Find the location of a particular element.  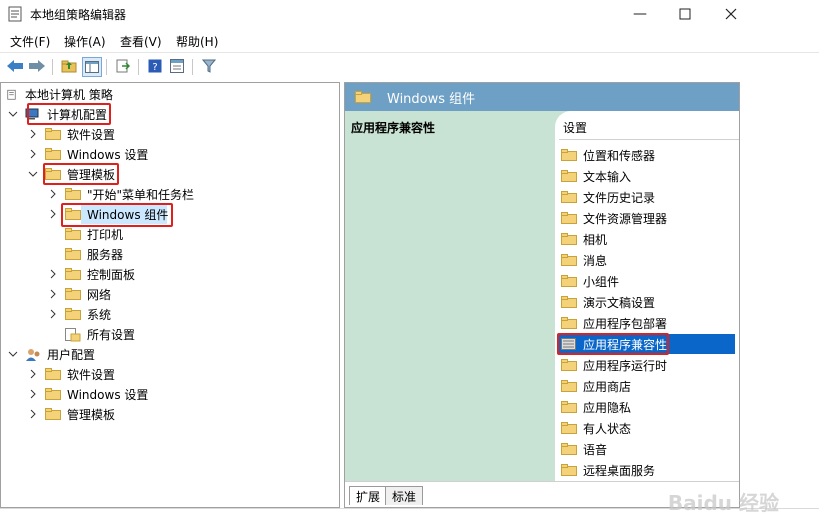

menu-help: 帮助(H) is located at coordinates (197, 41).